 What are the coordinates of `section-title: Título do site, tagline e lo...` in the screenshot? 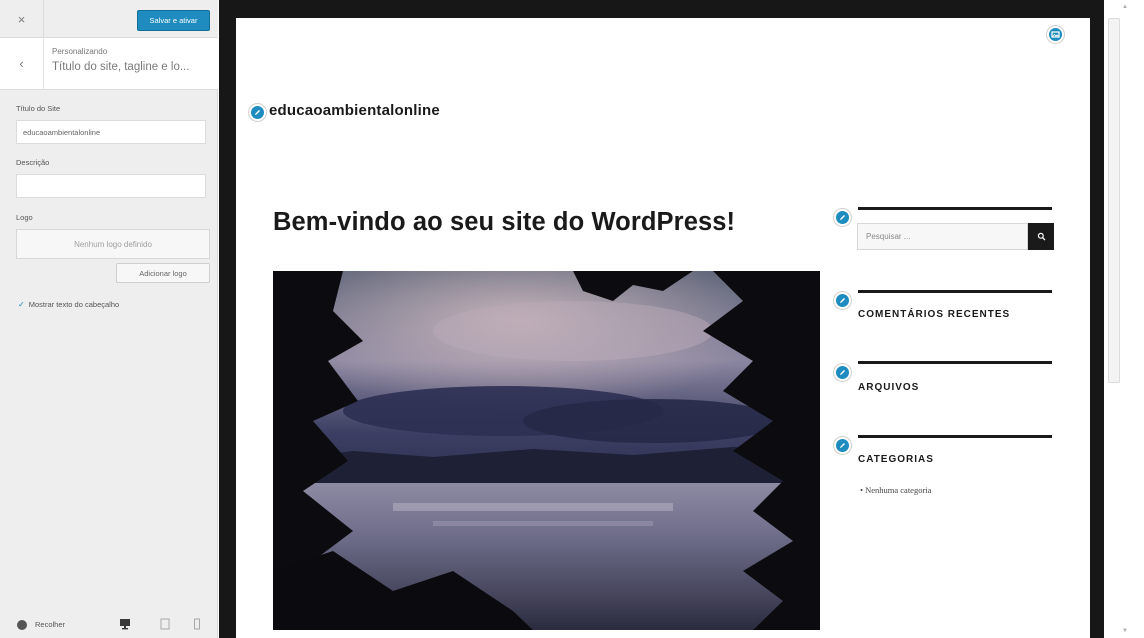 It's located at (121, 67).